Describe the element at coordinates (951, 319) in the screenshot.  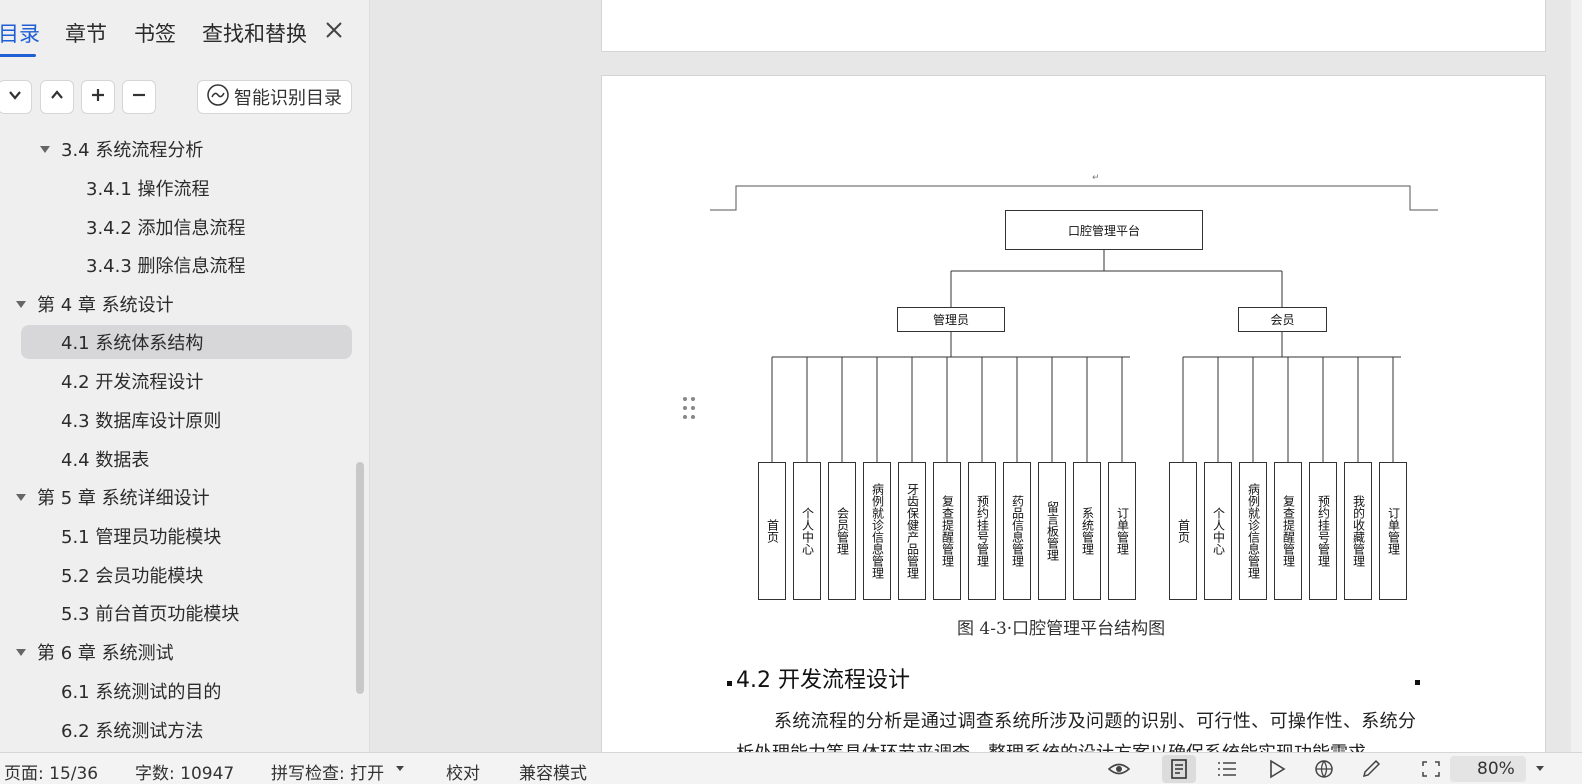
I see `diagram-branch-admin: 管理员` at that location.